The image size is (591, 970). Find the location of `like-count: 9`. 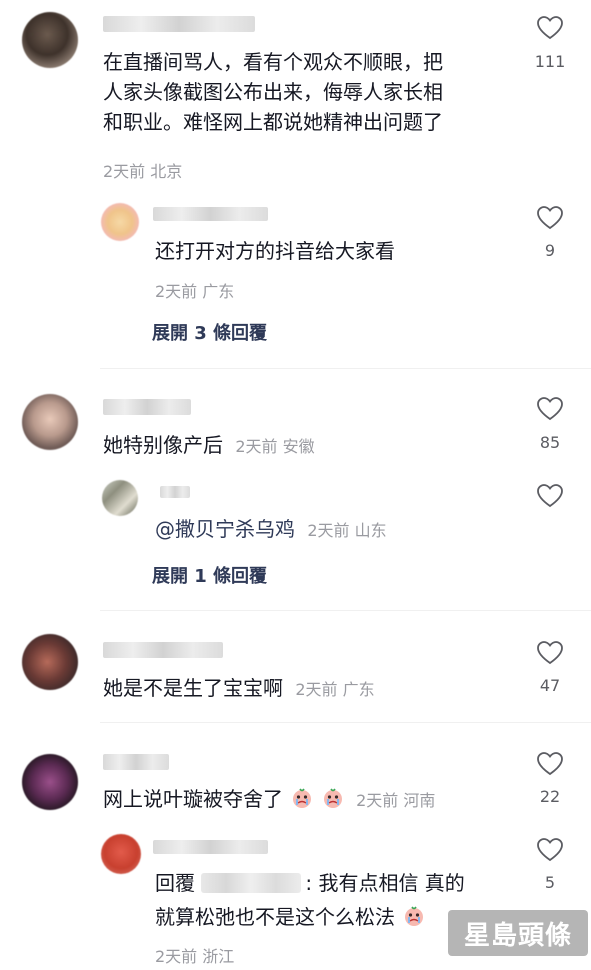

like-count: 9 is located at coordinates (550, 250).